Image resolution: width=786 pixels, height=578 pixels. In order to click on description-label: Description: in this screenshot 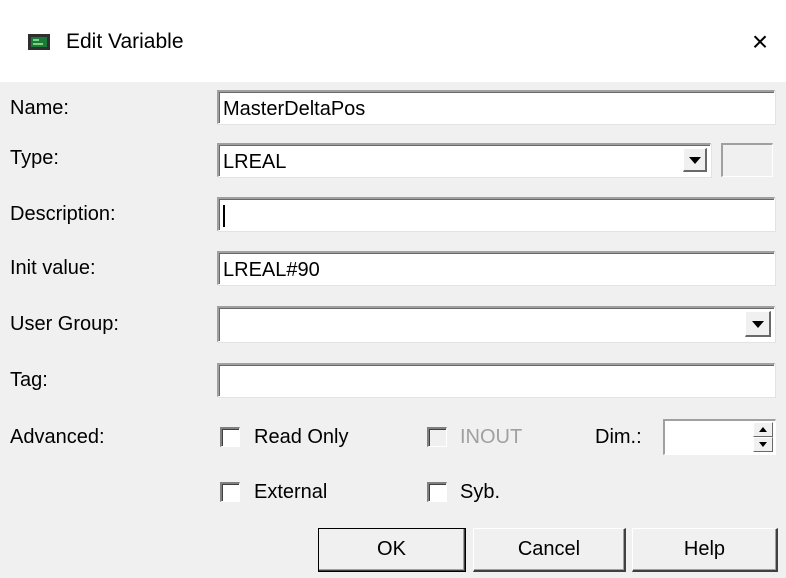, I will do `click(63, 214)`.